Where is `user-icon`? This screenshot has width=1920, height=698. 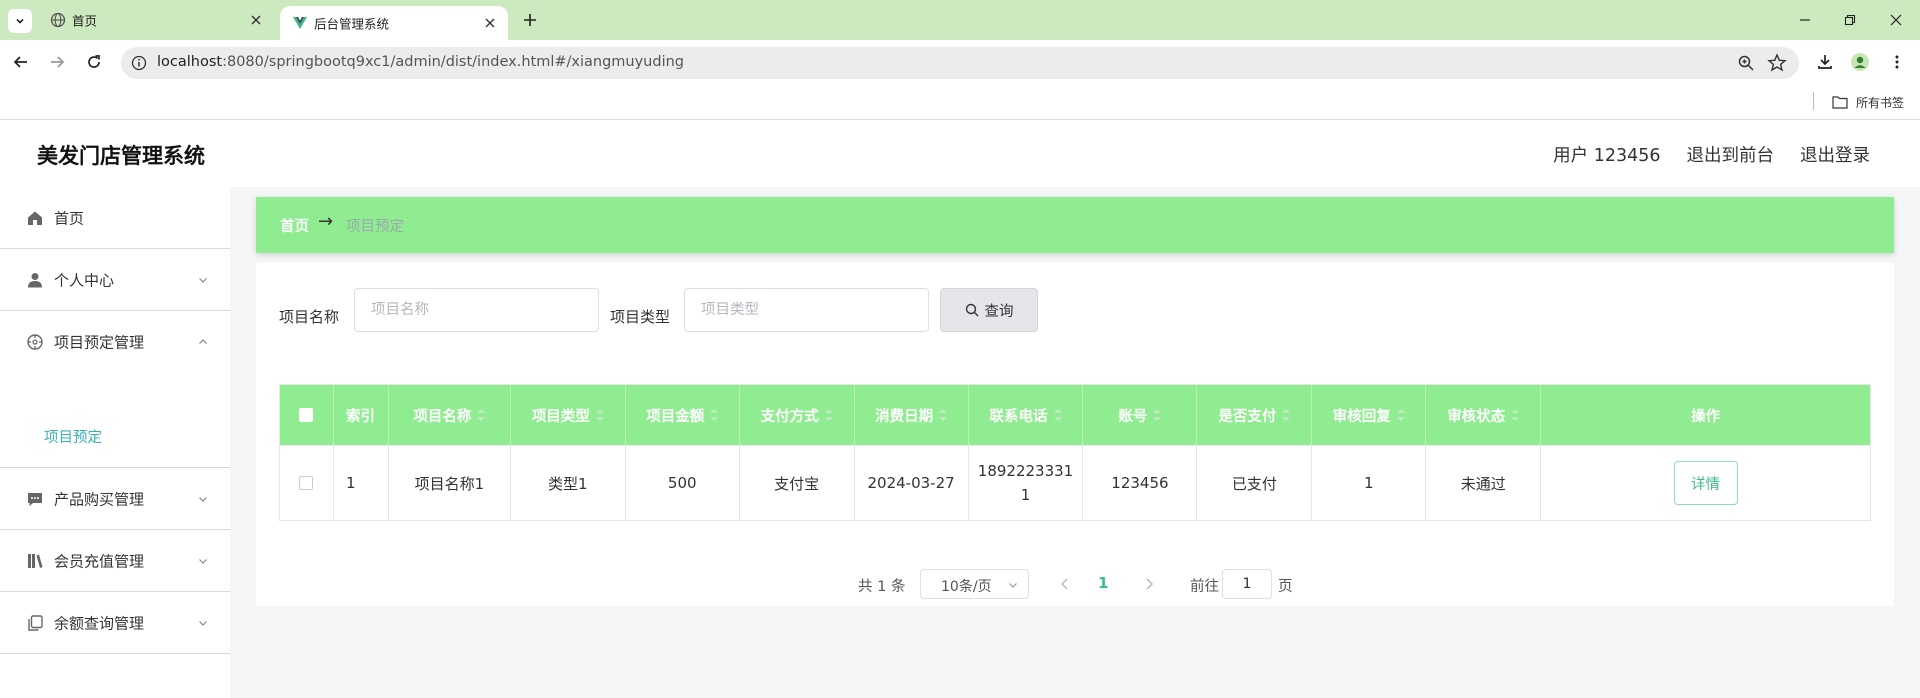 user-icon is located at coordinates (35, 279).